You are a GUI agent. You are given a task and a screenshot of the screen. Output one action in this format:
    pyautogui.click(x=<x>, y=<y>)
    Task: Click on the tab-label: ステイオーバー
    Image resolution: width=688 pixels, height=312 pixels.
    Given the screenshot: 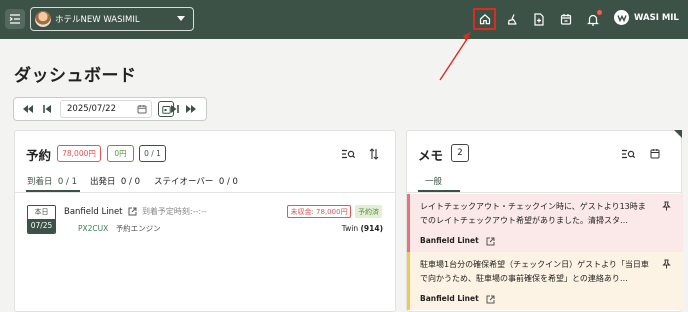 What is the action you would take?
    pyautogui.click(x=184, y=182)
    